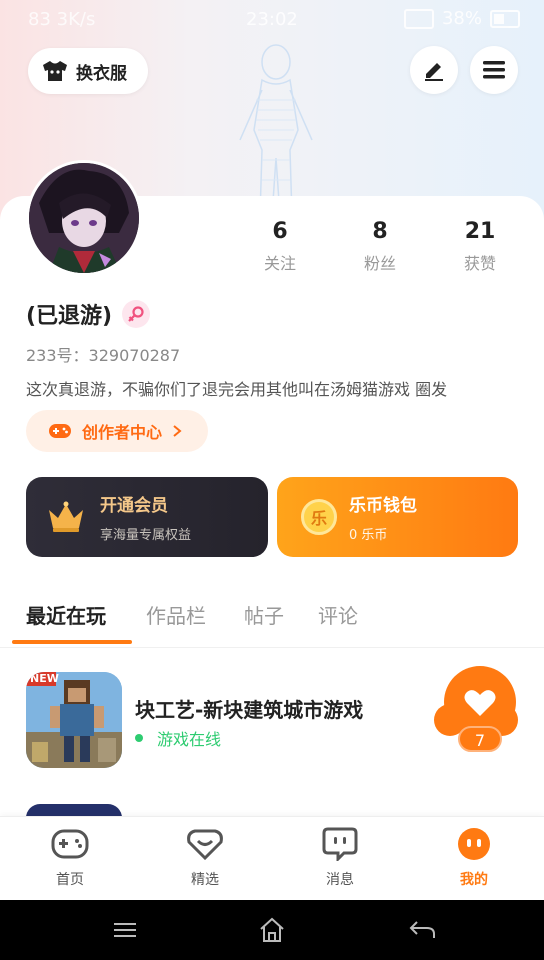  I want to click on tab-comments: 评论, so click(338, 614).